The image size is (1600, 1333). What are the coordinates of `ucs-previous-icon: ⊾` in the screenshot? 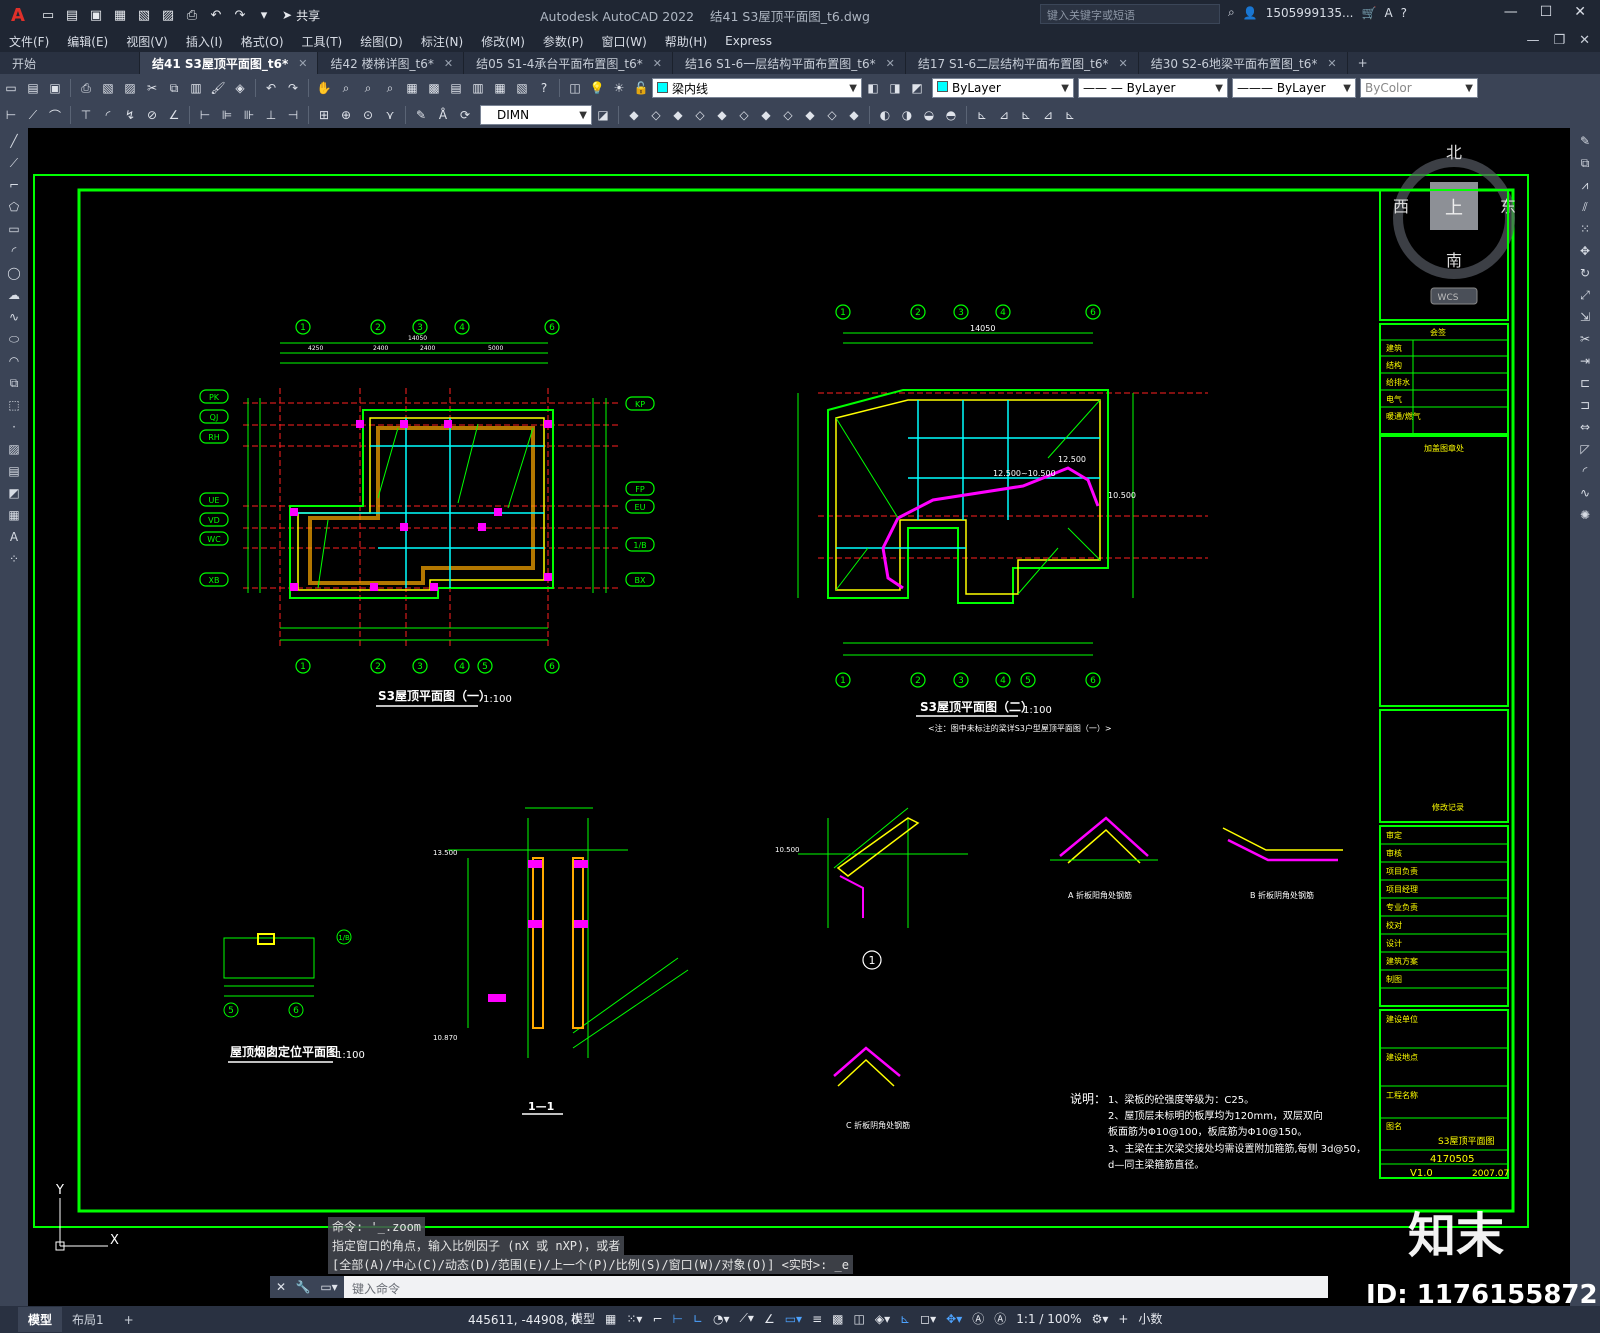 It's located at (1026, 115).